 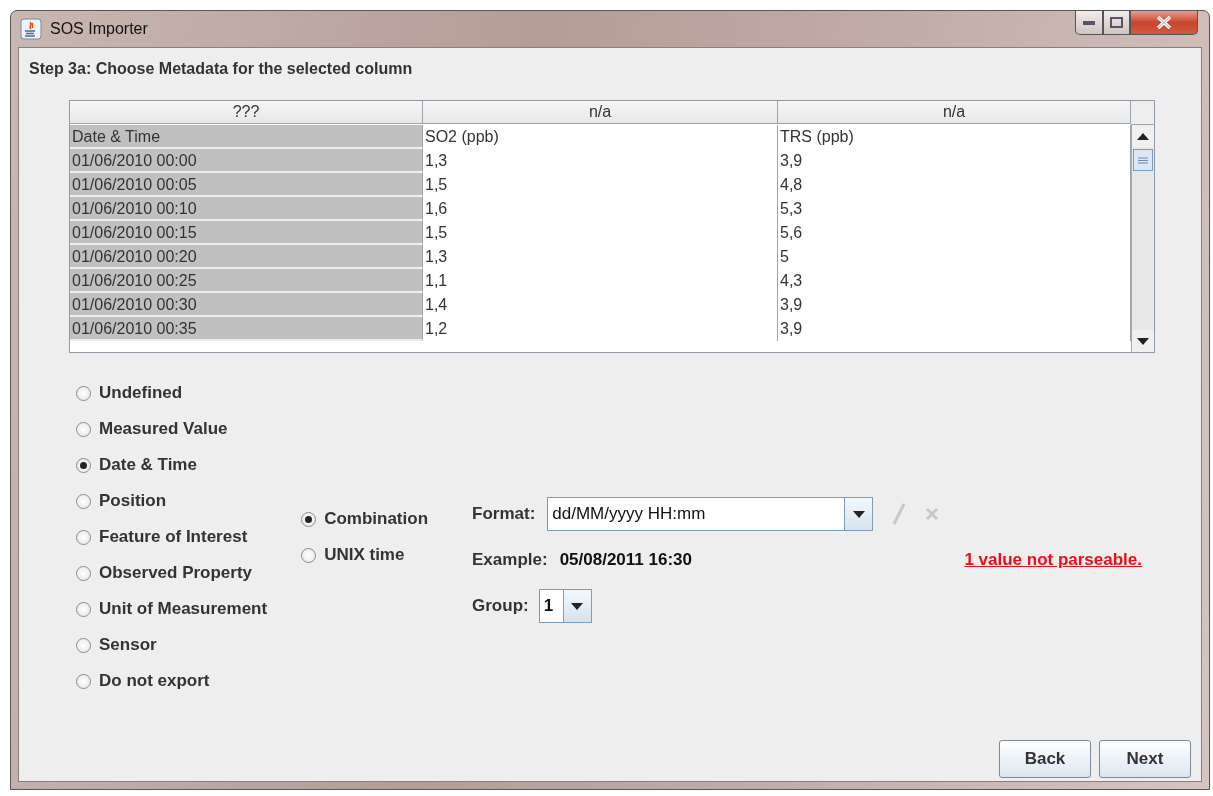 I want to click on java-cup-icon, so click(x=31, y=29).